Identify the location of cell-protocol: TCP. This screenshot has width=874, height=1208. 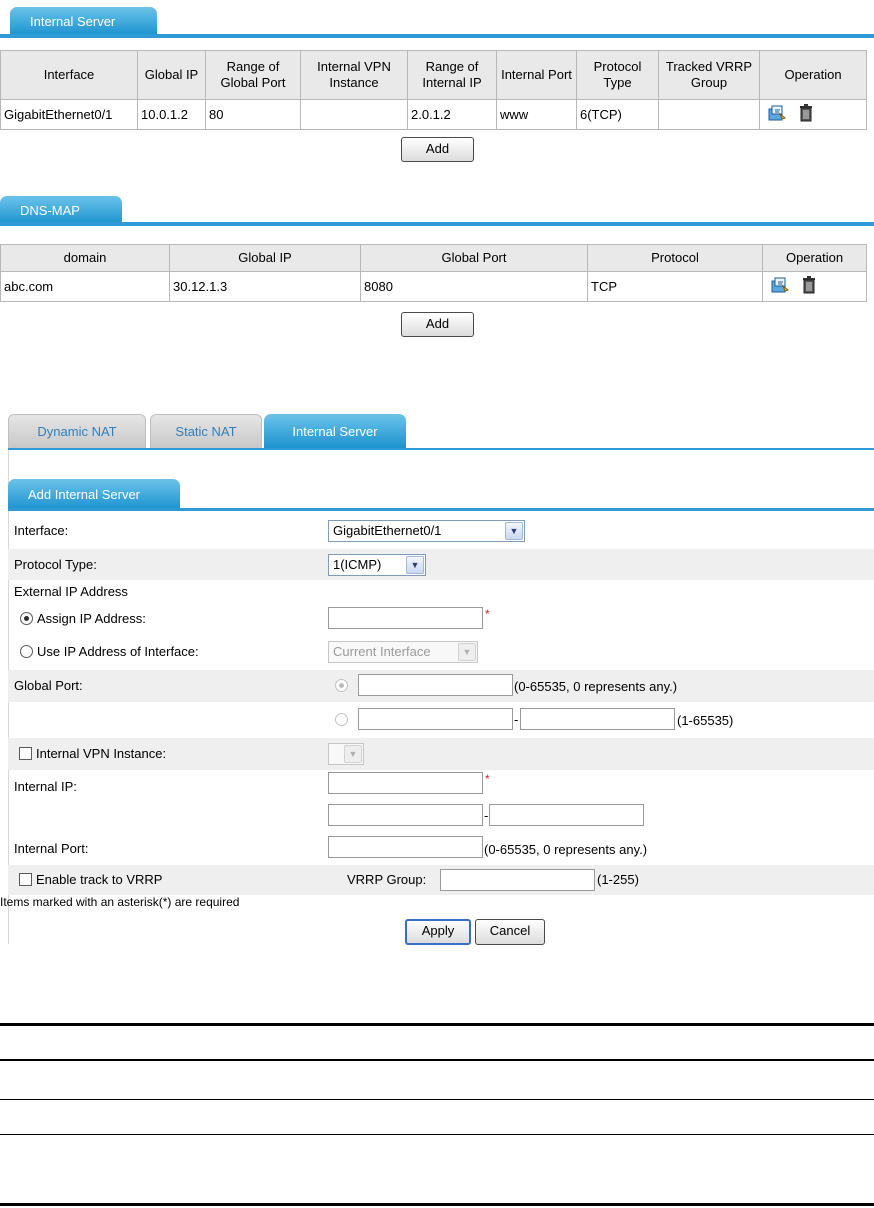
(675, 286).